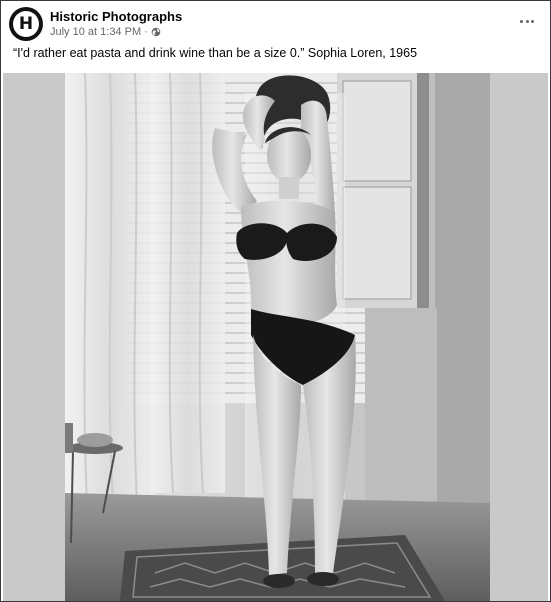 The width and height of the screenshot is (551, 602). I want to click on post-meta: July 10 at 1:34 PM ·, so click(105, 32).